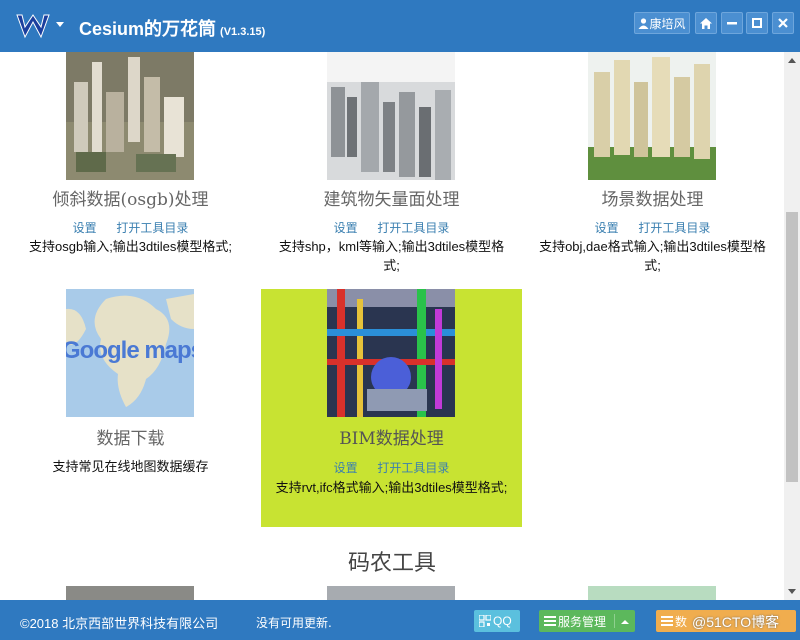 This screenshot has height=640, width=800. I want to click on user-icon, so click(643, 23).